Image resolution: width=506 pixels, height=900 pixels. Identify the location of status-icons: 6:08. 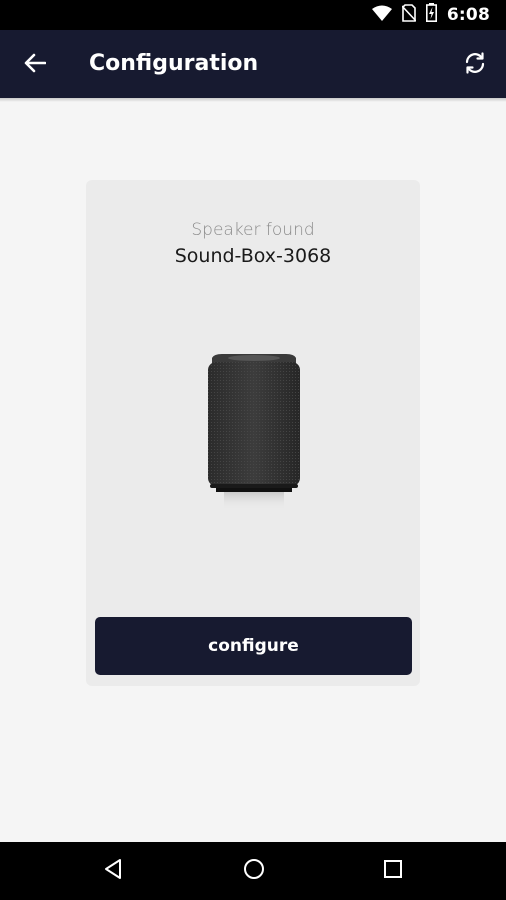
(430, 15).